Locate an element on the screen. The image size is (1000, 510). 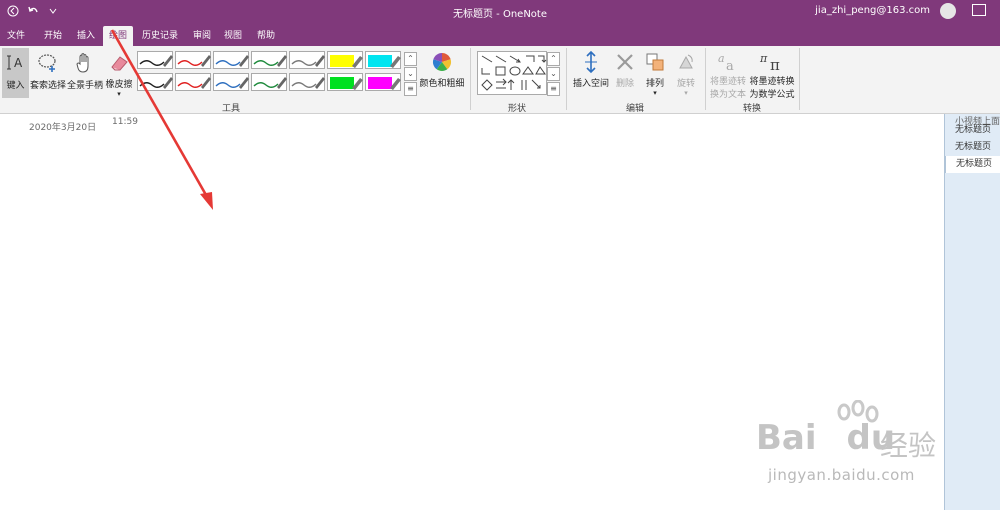
pen-gallery-up-icon: ⌃ is located at coordinates (410, 59).